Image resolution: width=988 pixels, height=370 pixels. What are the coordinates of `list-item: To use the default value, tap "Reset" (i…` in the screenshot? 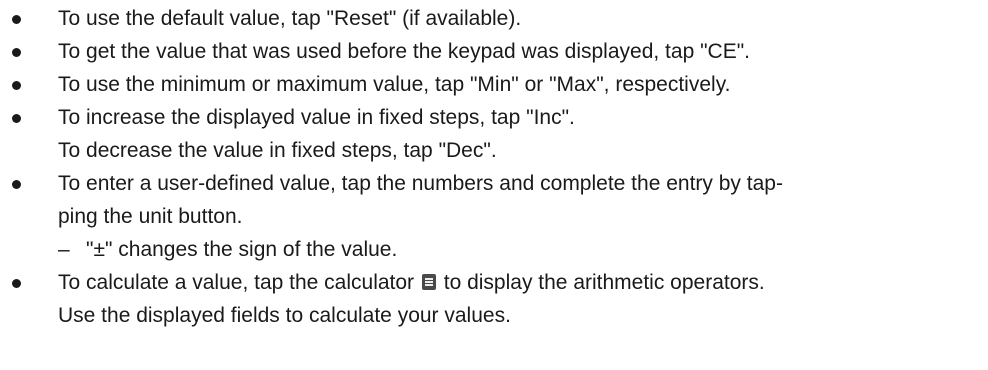 It's located at (500, 18).